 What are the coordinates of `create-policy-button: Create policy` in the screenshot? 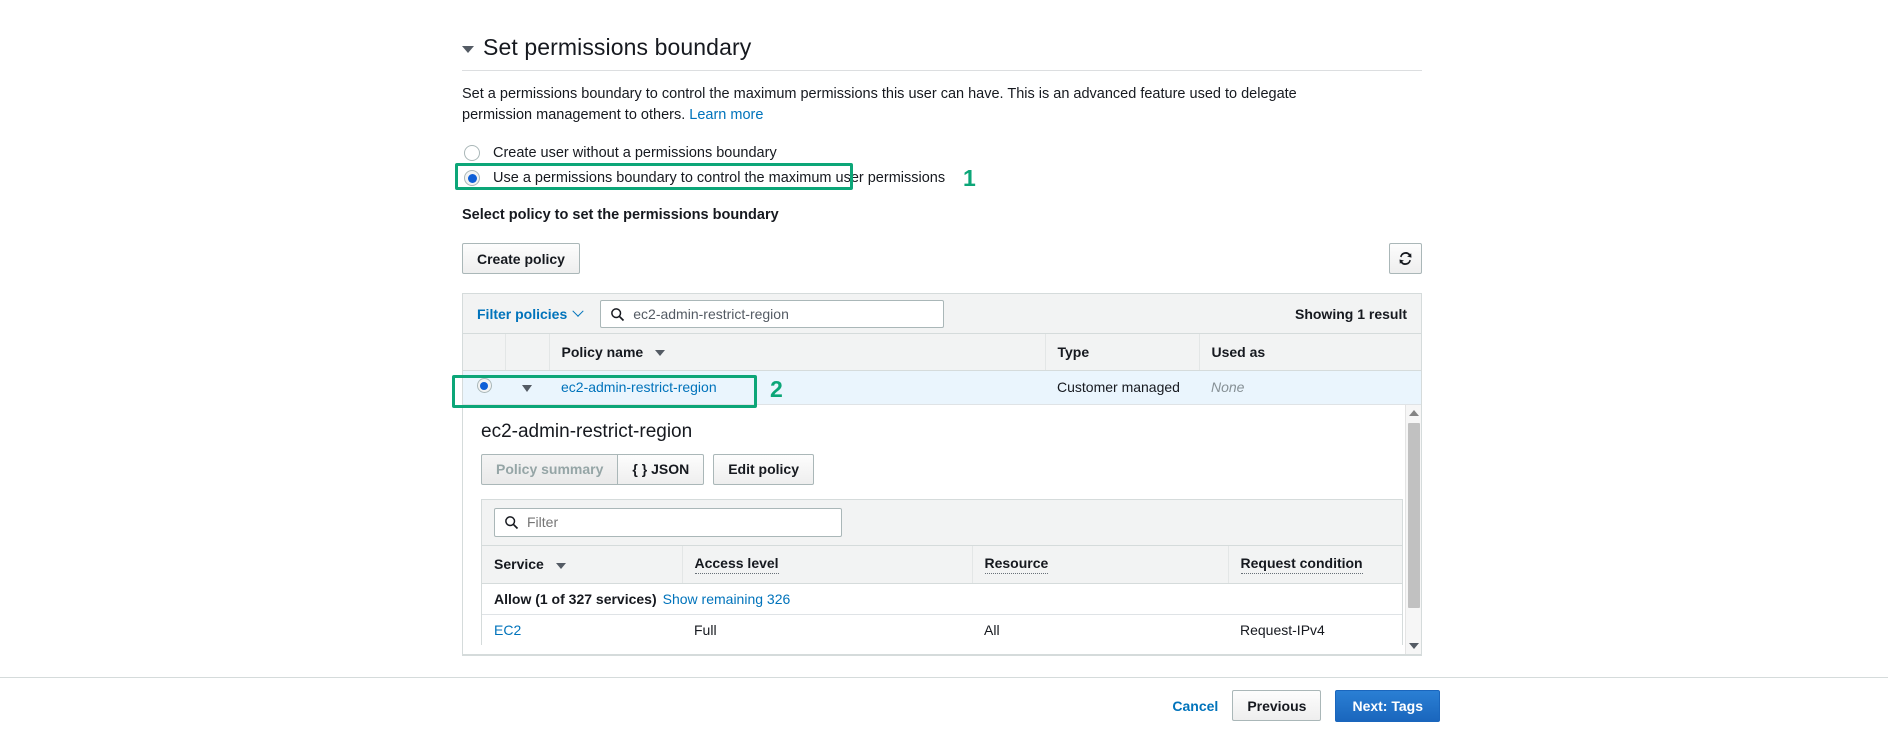 It's located at (521, 258).